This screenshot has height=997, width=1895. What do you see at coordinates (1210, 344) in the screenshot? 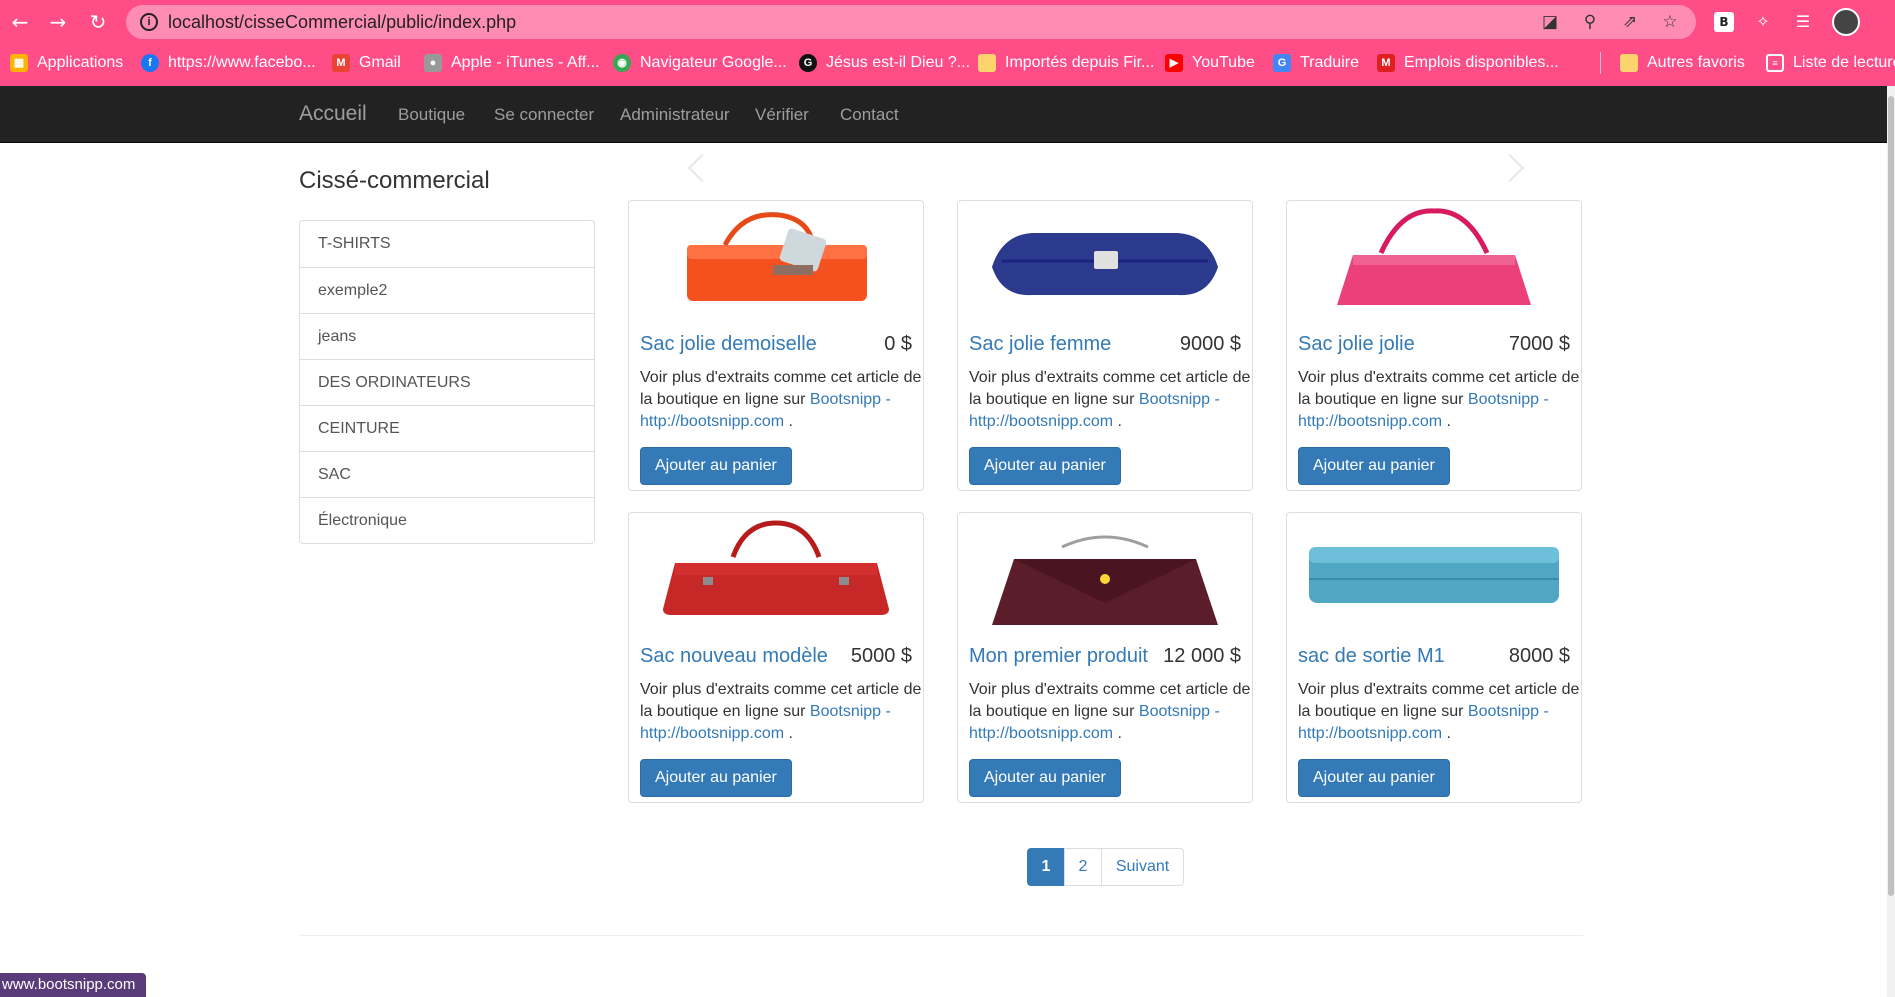
I see `product-price: 9000 $` at bounding box center [1210, 344].